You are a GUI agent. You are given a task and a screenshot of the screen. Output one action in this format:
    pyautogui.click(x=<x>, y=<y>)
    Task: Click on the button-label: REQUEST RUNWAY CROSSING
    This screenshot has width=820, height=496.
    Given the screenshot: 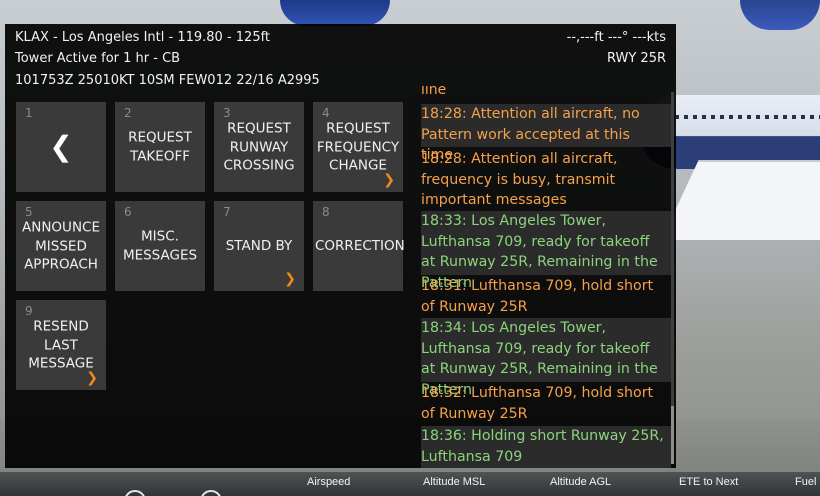 What is the action you would take?
    pyautogui.click(x=259, y=147)
    